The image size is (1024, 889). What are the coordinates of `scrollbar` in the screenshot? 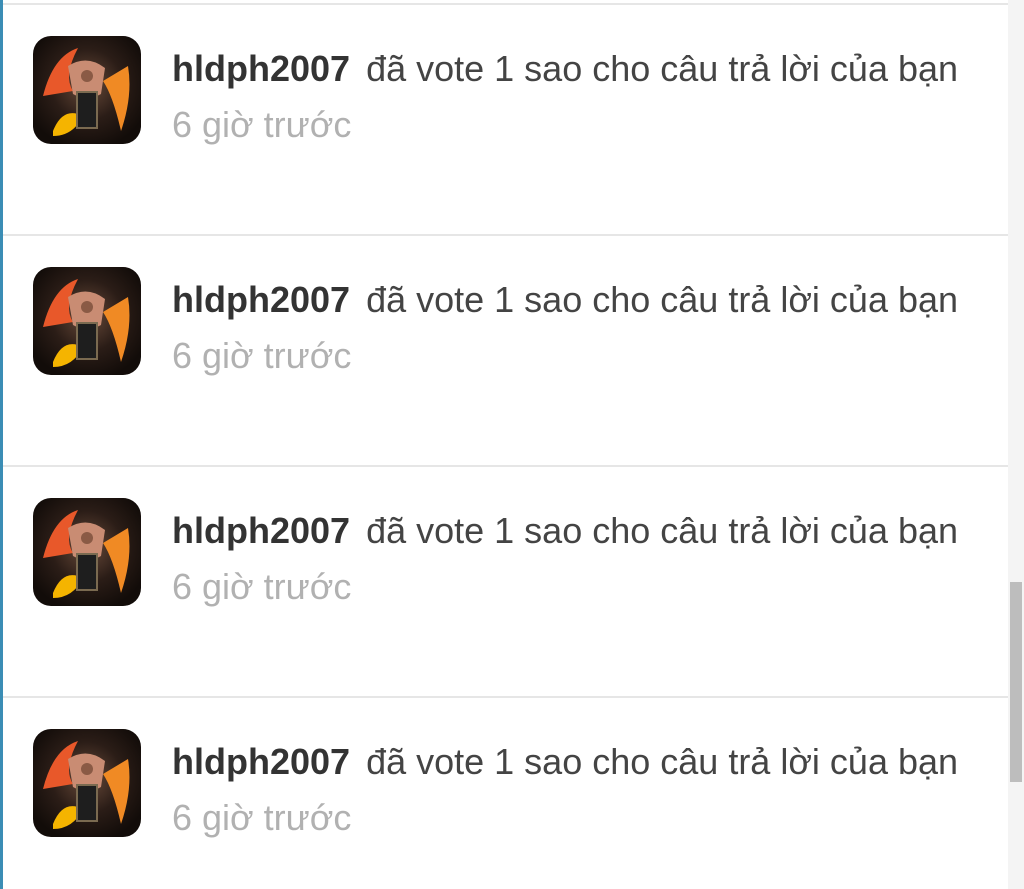 It's located at (1016, 444).